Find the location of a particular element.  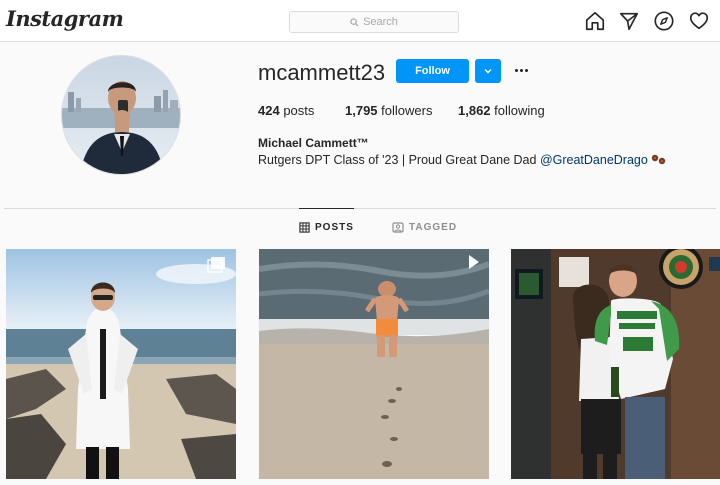

search-icon is located at coordinates (354, 22).